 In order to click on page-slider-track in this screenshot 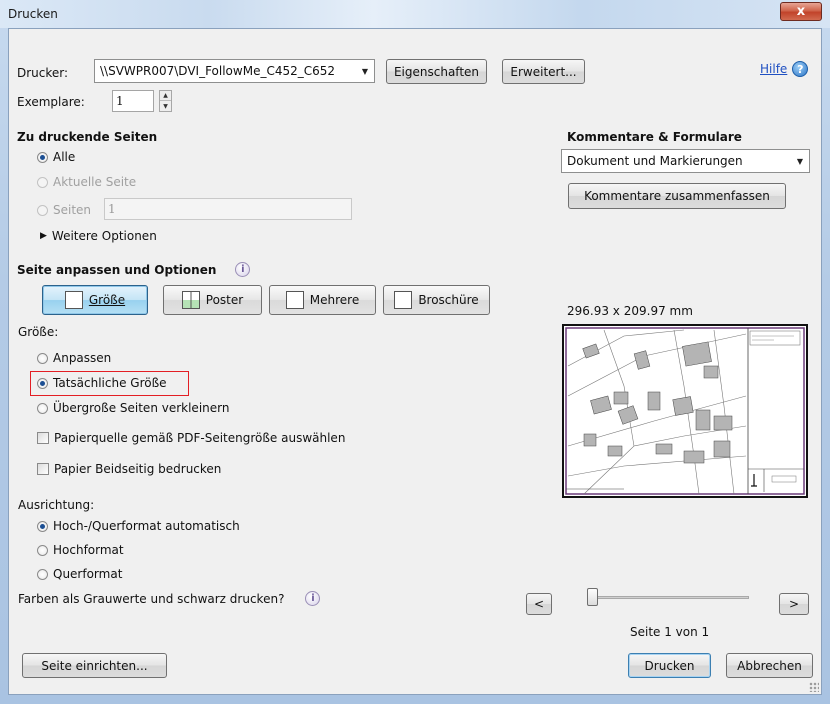, I will do `click(669, 597)`.